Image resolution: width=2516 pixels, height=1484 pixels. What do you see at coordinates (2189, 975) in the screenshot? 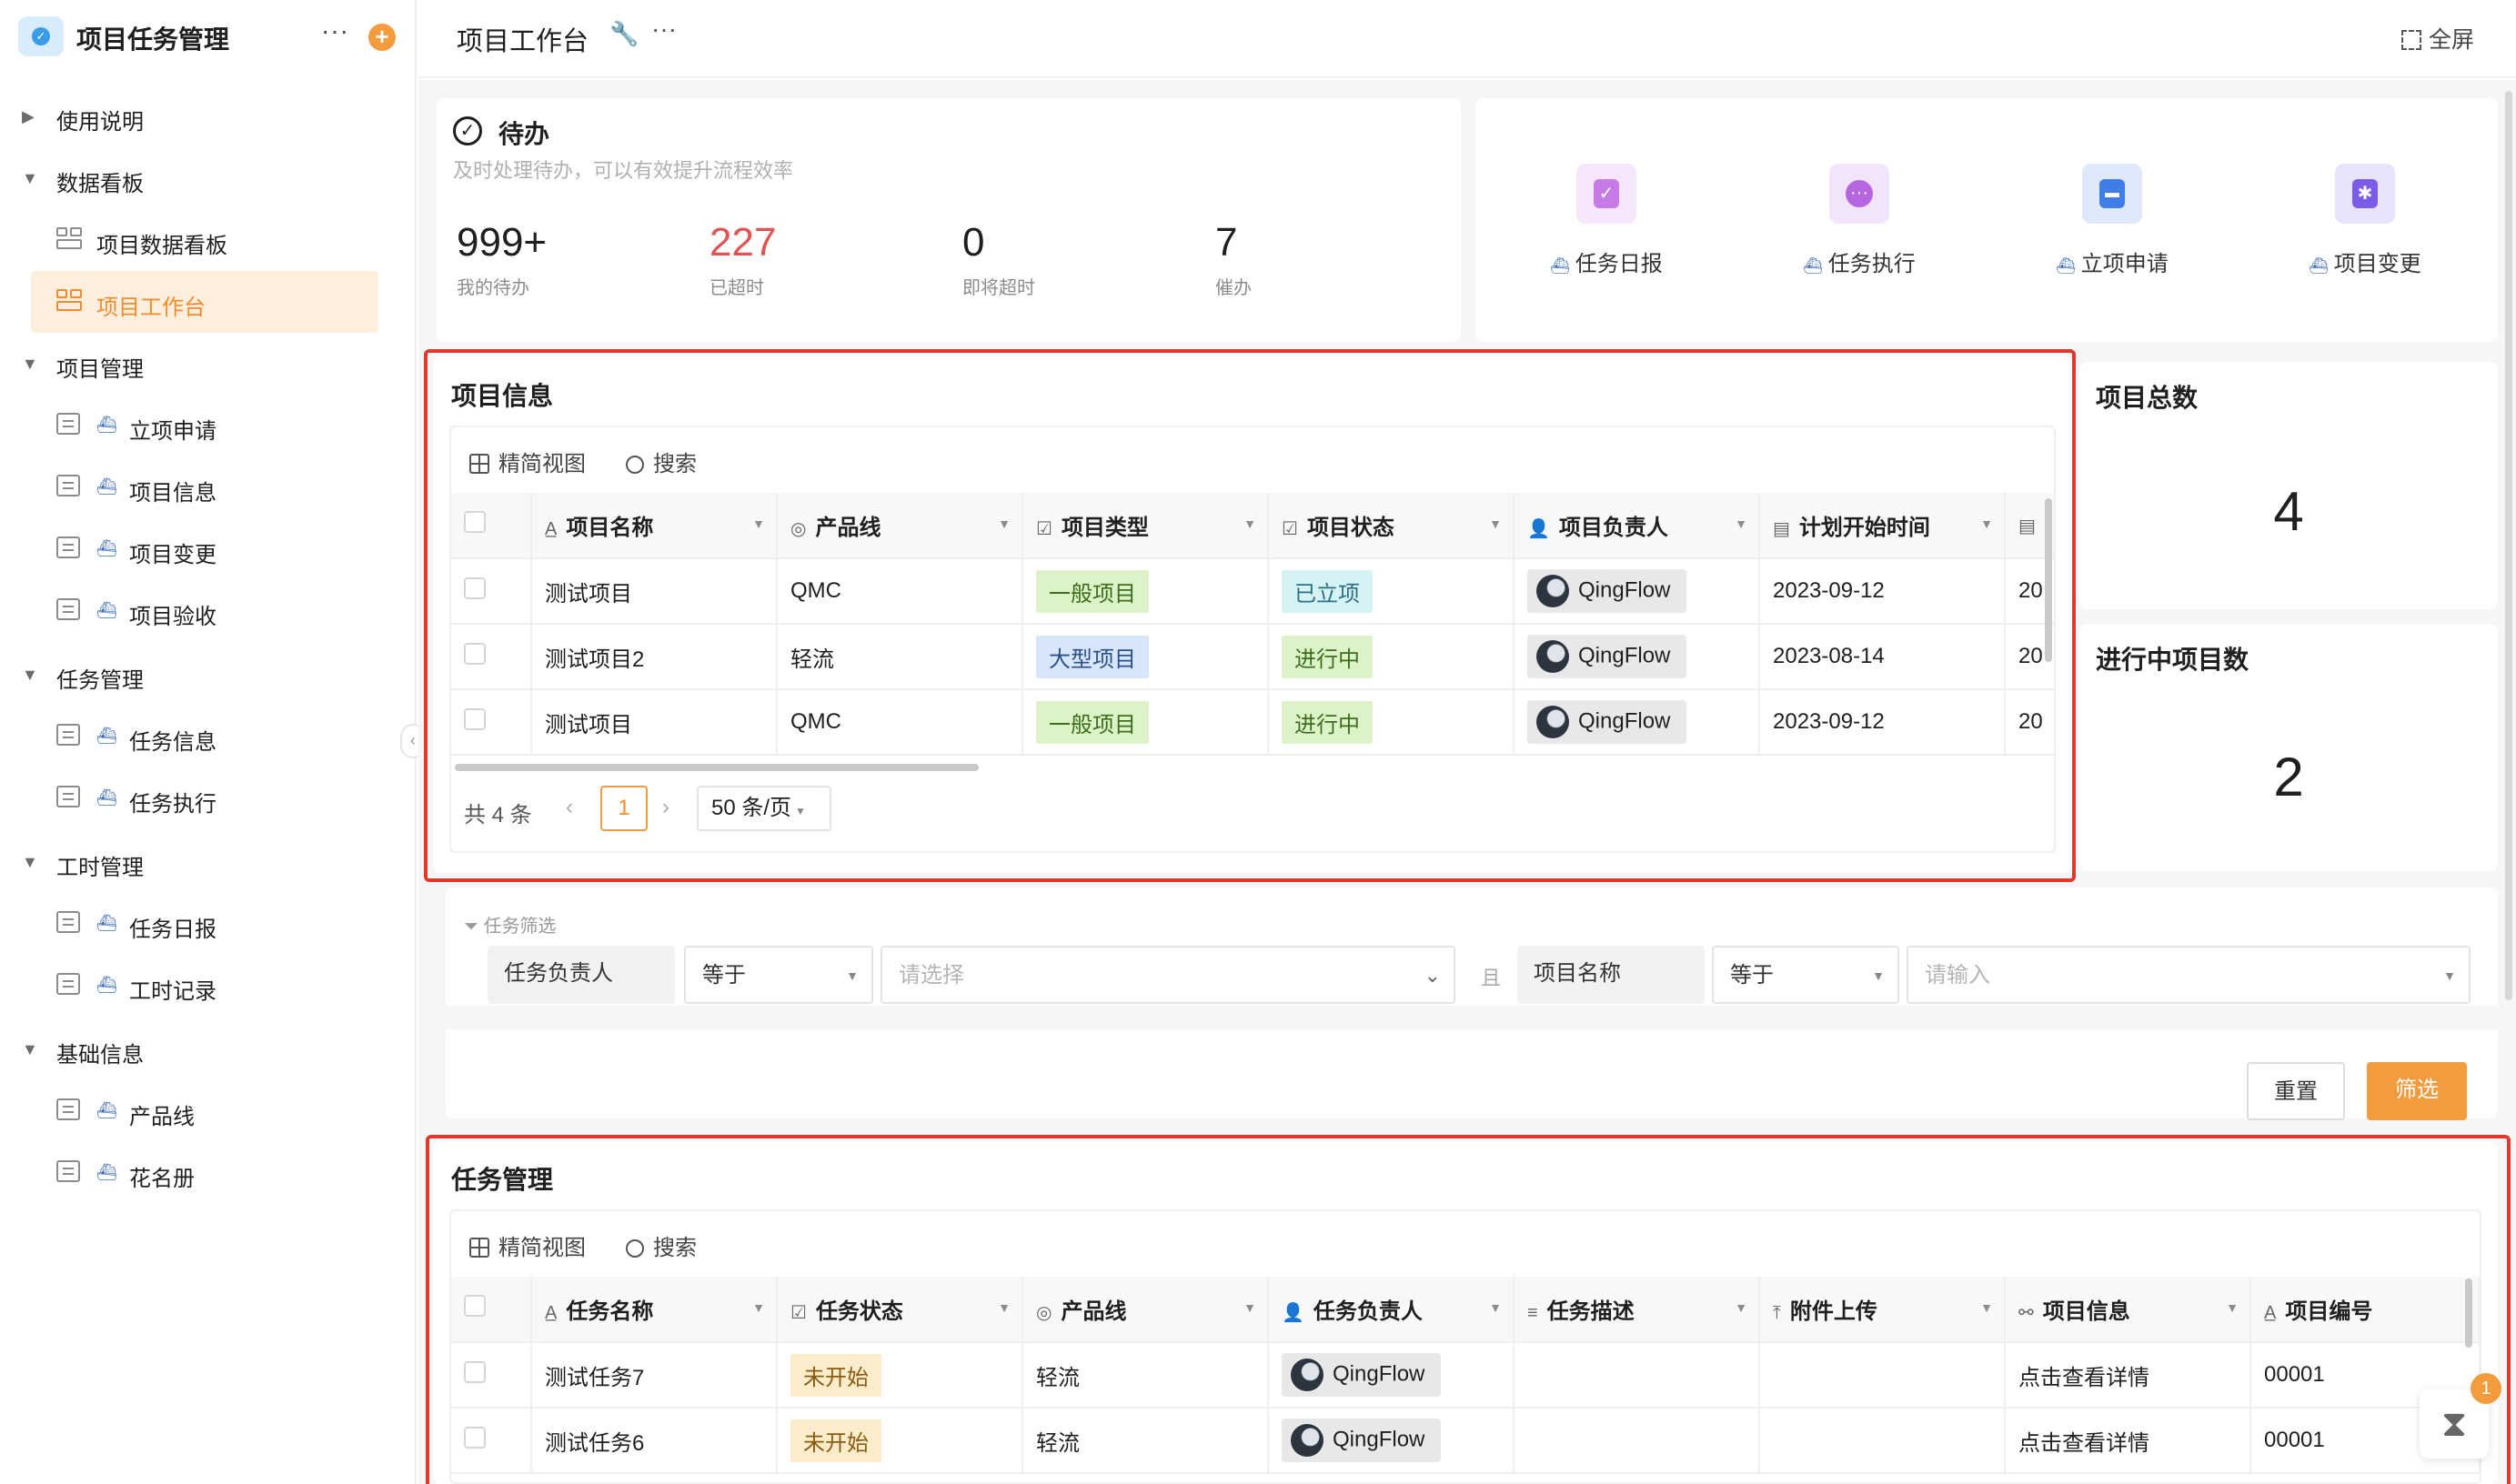
I see `filter-value-2: 请输入 ▼` at bounding box center [2189, 975].